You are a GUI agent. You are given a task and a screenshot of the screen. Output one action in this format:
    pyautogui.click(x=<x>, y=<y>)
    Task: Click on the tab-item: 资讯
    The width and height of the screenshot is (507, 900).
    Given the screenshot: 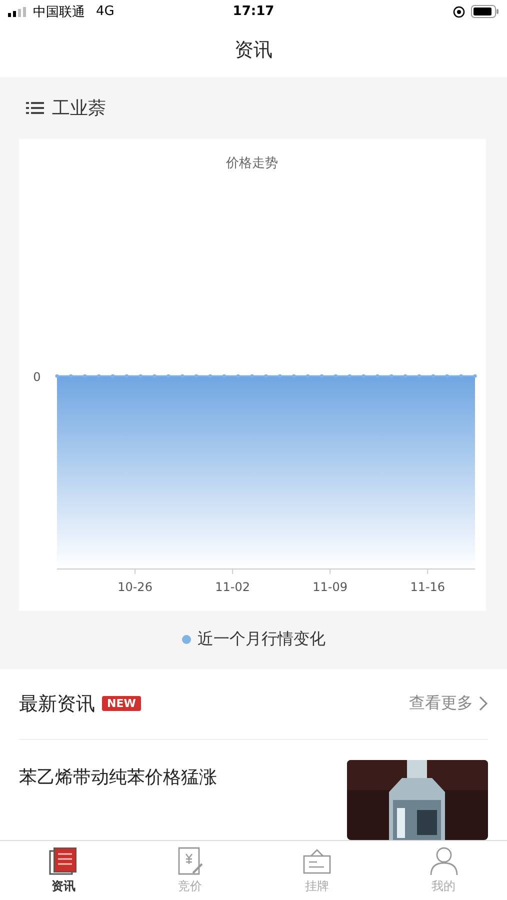 What is the action you would take?
    pyautogui.click(x=63, y=870)
    